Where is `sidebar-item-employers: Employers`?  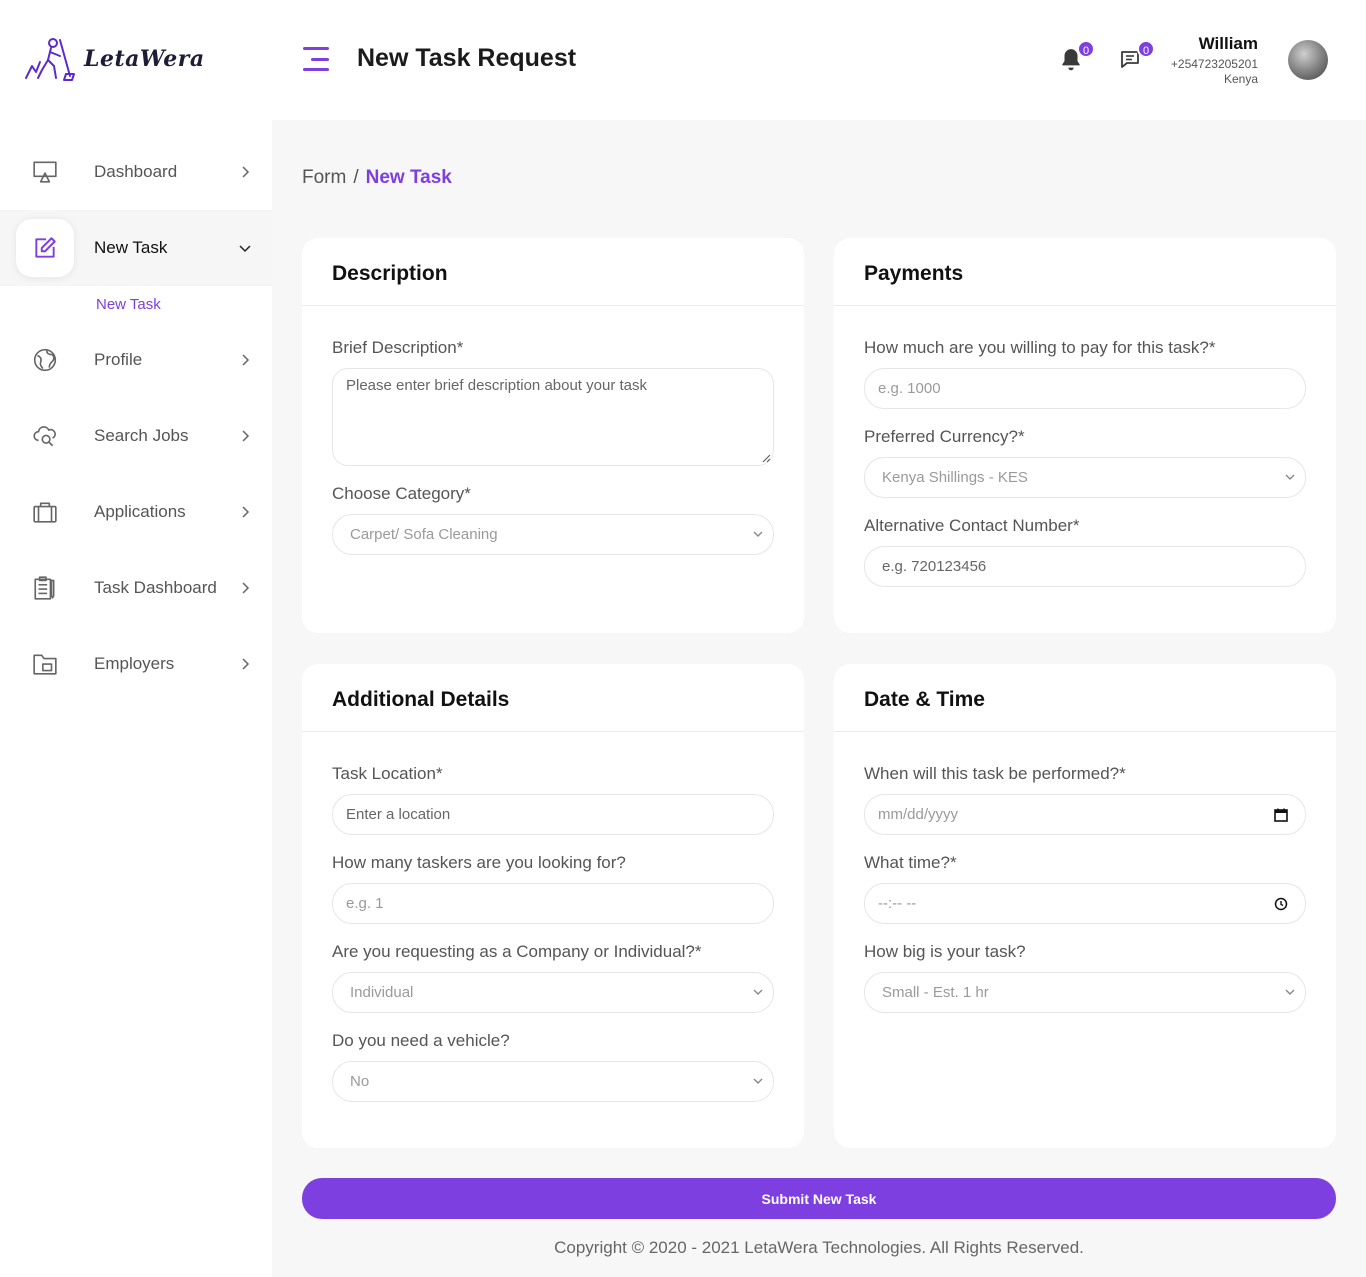 sidebar-item-employers: Employers is located at coordinates (136, 664).